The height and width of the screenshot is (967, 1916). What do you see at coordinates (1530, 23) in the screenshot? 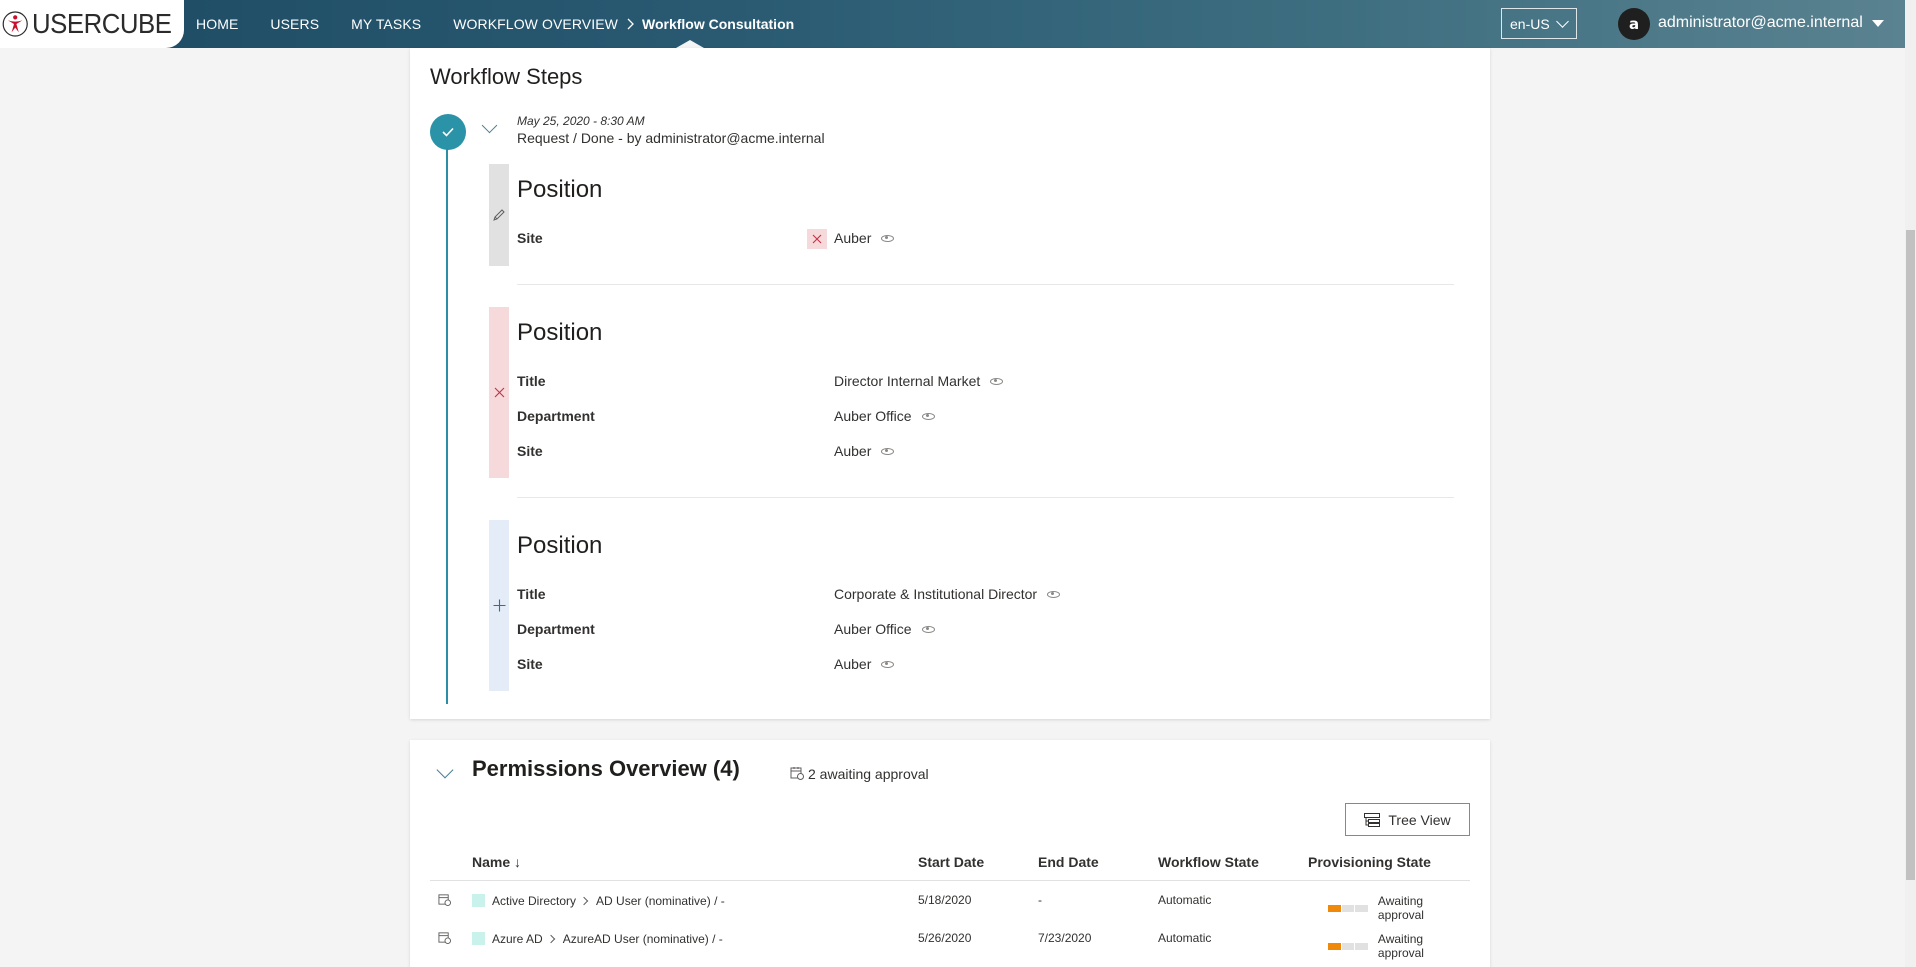
I see `language-value: en-US` at bounding box center [1530, 23].